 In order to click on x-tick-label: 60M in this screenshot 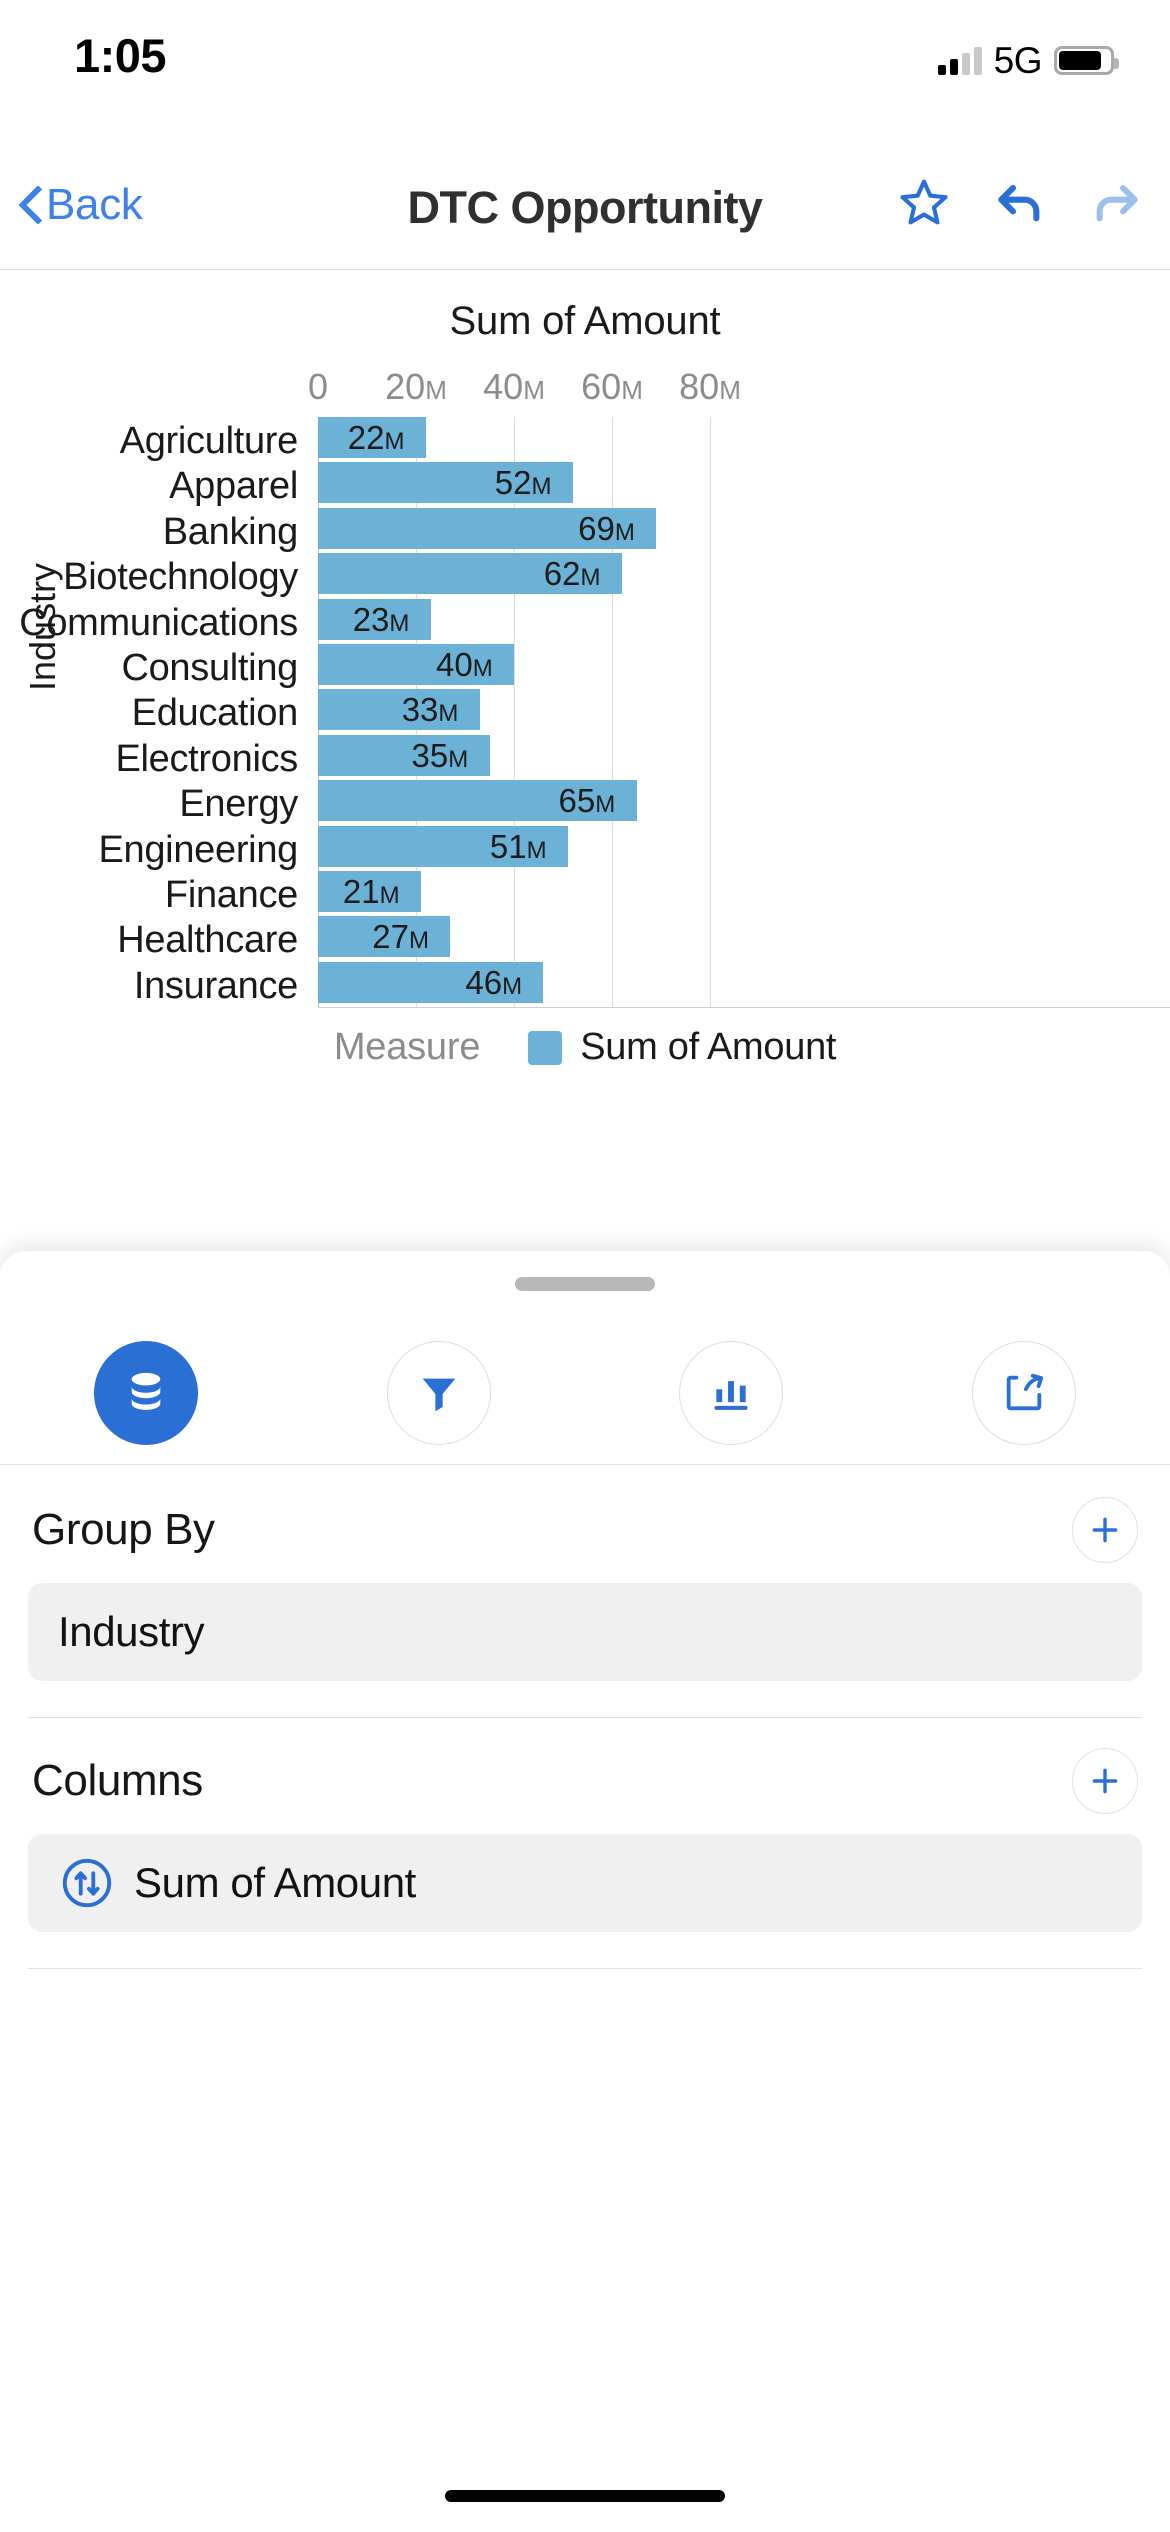, I will do `click(612, 386)`.